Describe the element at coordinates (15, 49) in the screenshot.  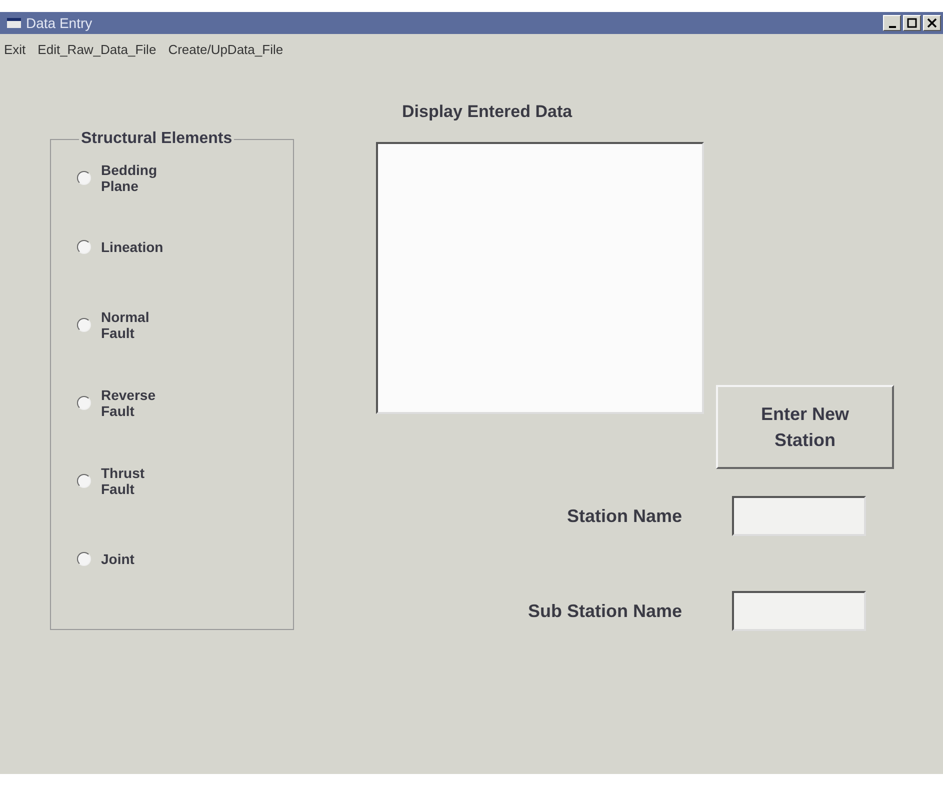
I see `menu-item: Exit` at that location.